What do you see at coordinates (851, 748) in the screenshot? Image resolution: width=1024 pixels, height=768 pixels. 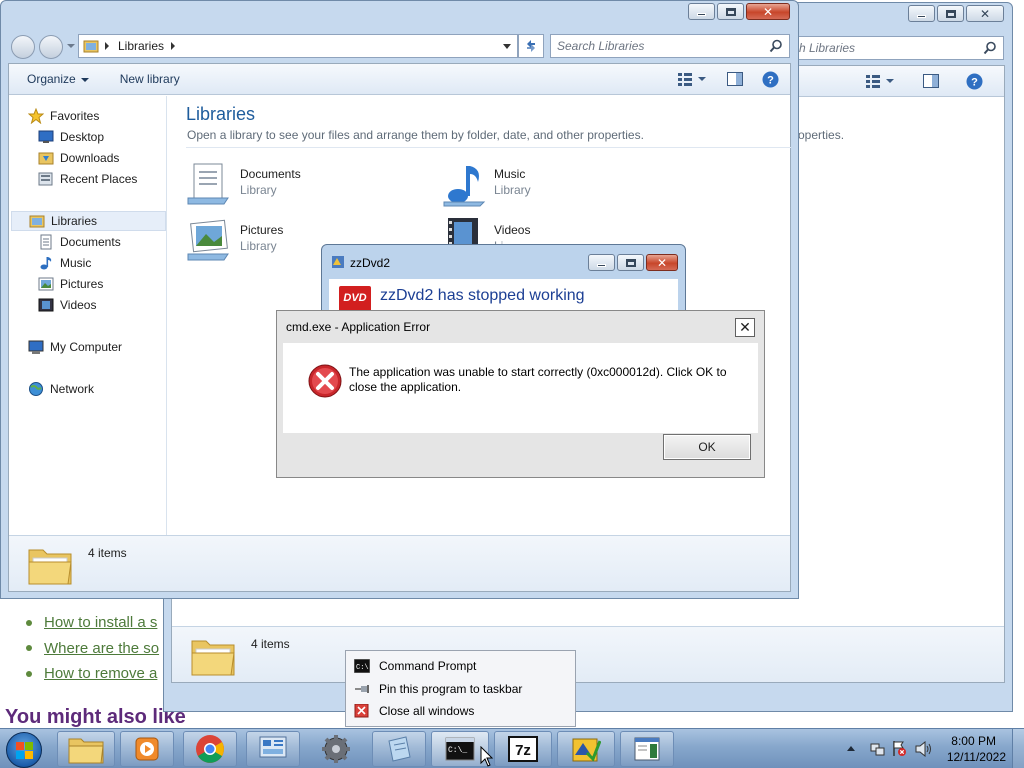 I see `show-hidden-icons-chevron-icon` at bounding box center [851, 748].